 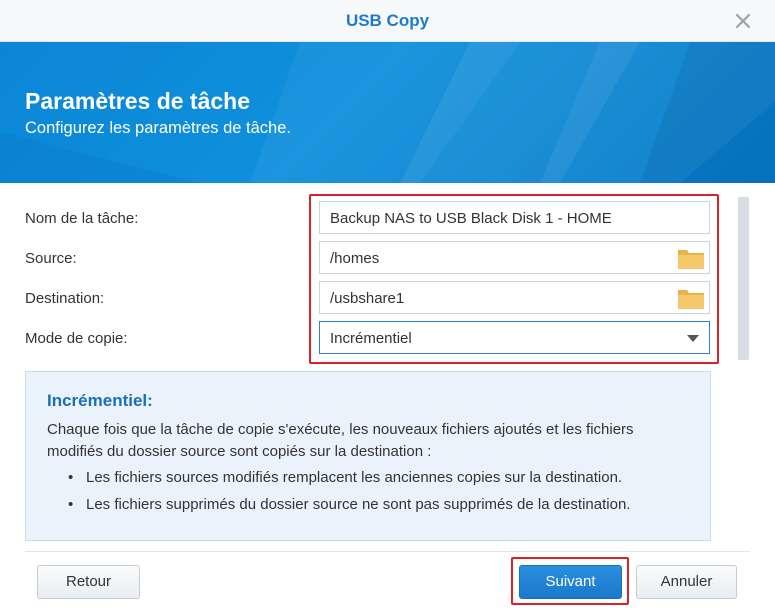 What do you see at coordinates (65, 298) in the screenshot?
I see `destination-label: Destination:` at bounding box center [65, 298].